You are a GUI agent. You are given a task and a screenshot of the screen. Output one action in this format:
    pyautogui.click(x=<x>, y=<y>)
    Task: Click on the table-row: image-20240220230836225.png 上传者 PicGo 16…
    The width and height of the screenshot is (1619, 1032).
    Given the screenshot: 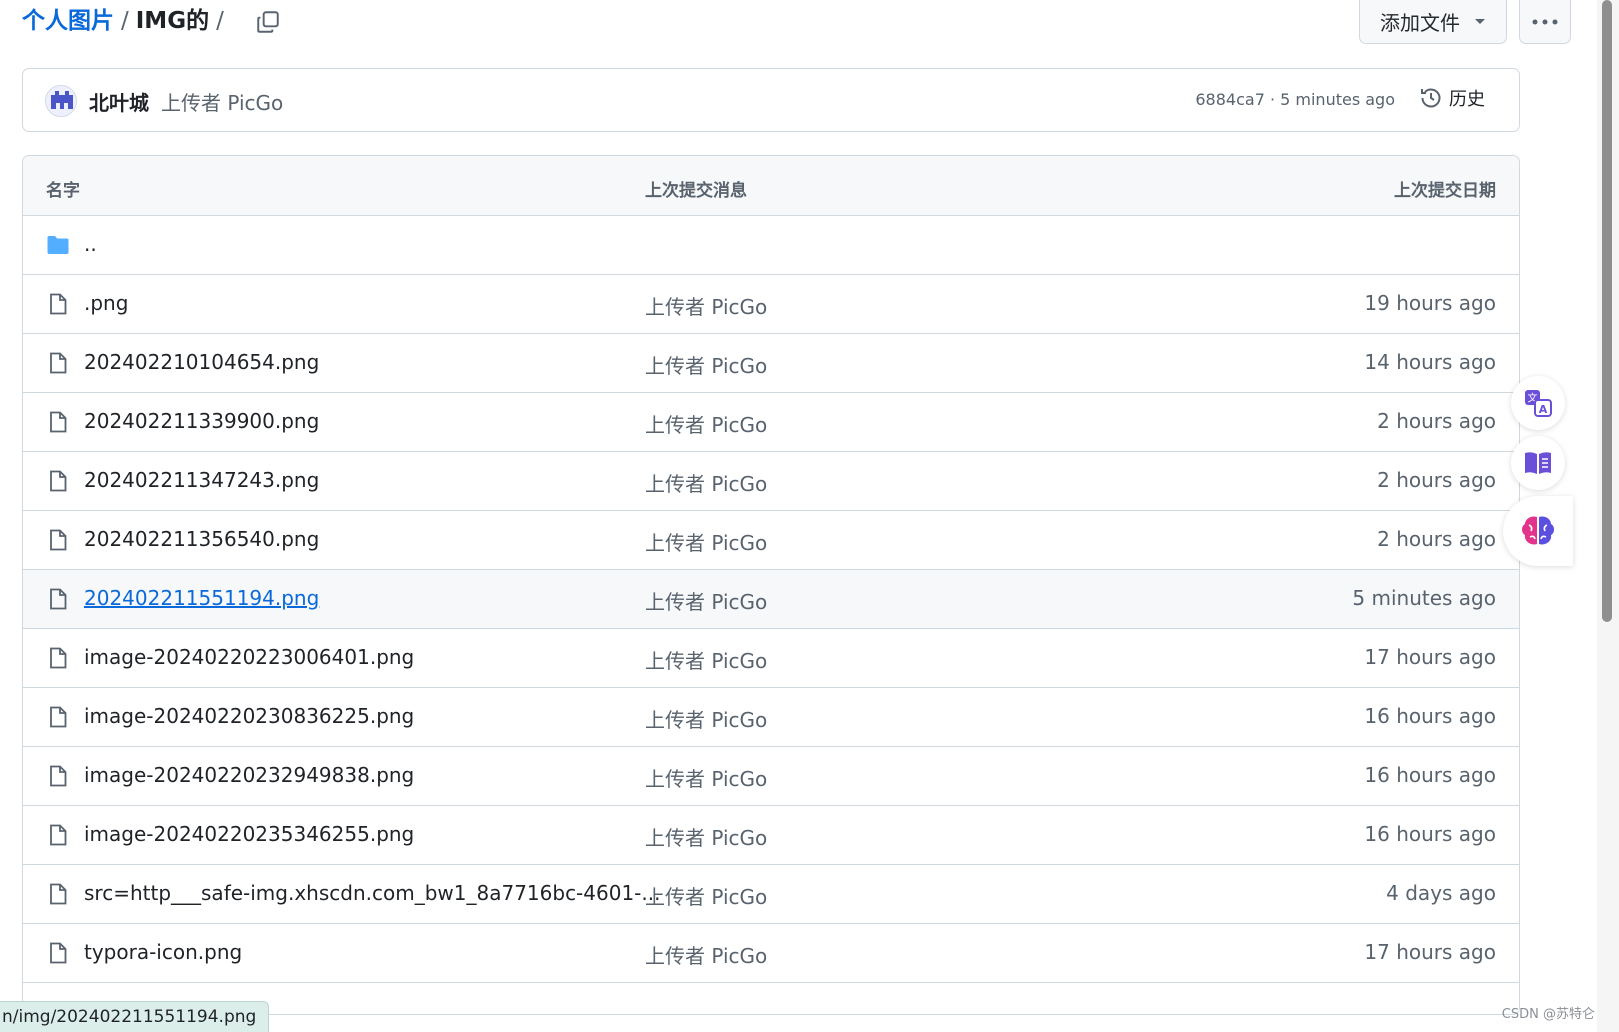 What is the action you would take?
    pyautogui.click(x=771, y=717)
    